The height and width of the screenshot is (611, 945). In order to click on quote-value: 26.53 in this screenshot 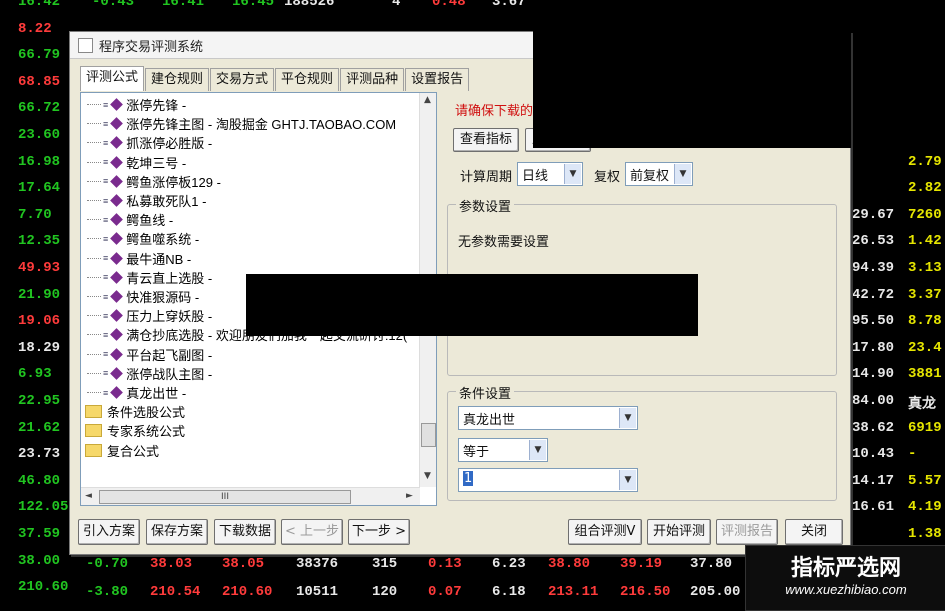, I will do `click(873, 241)`.